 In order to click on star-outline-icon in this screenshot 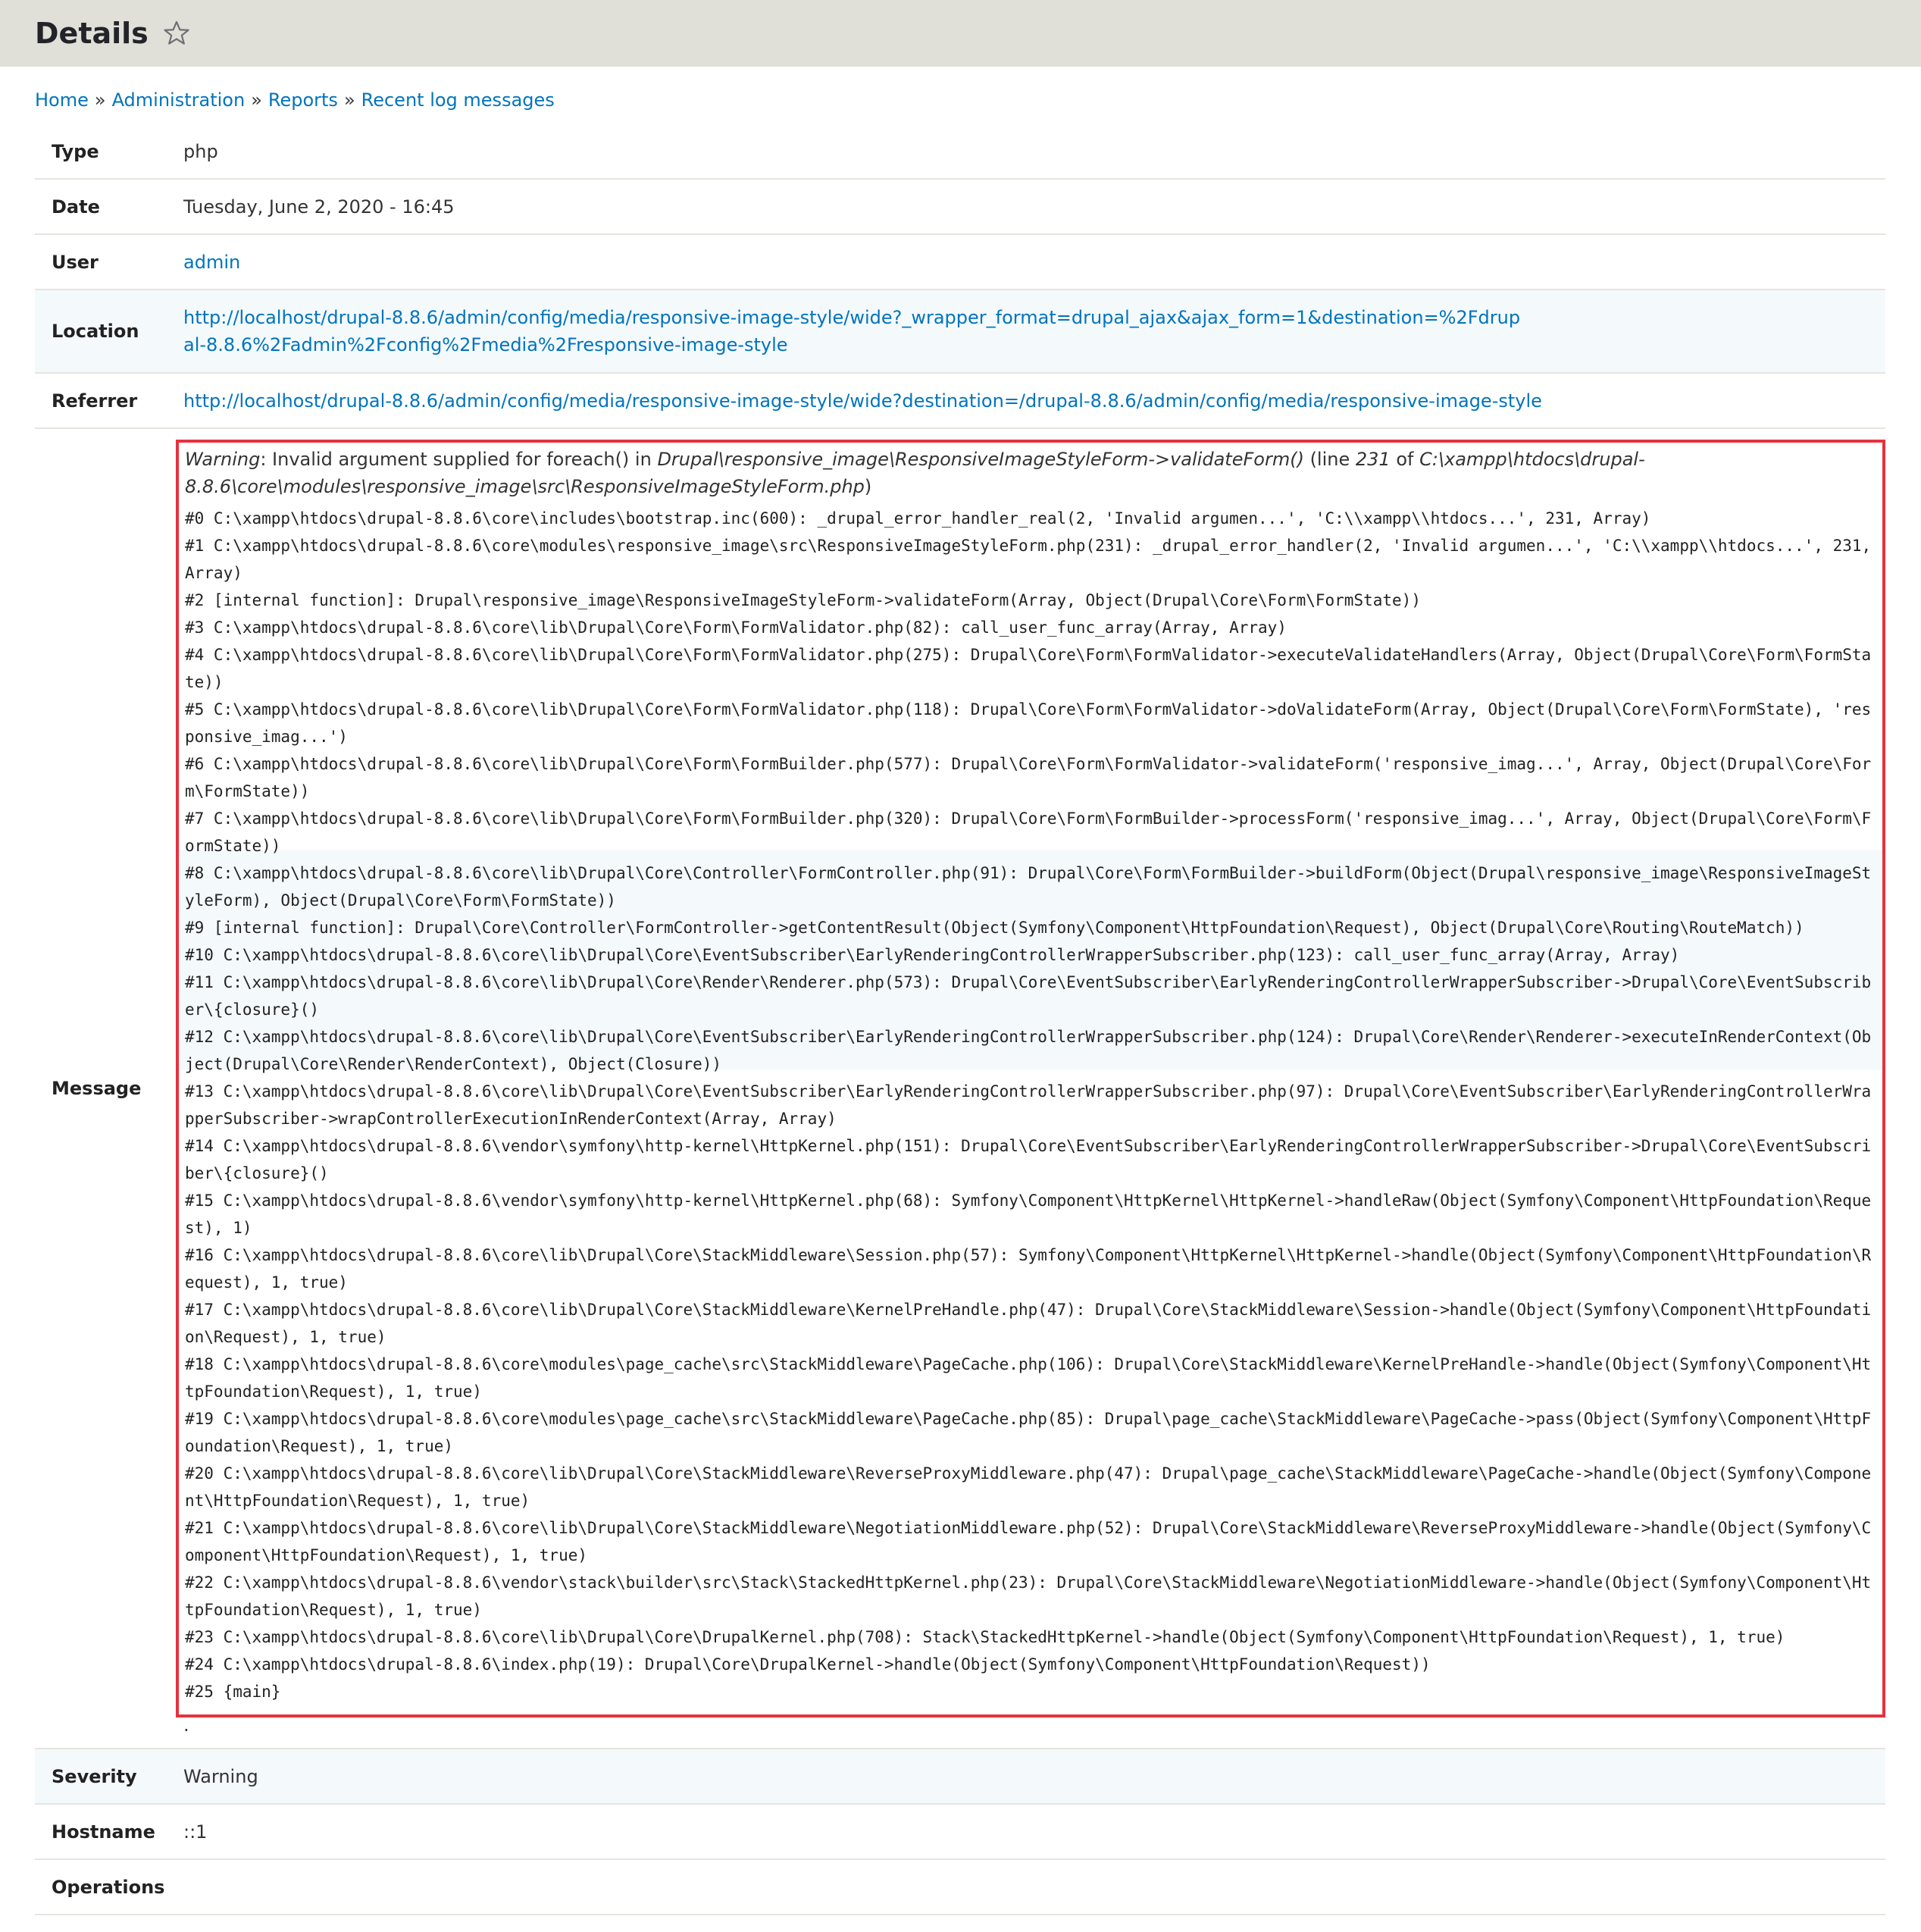, I will do `click(176, 33)`.